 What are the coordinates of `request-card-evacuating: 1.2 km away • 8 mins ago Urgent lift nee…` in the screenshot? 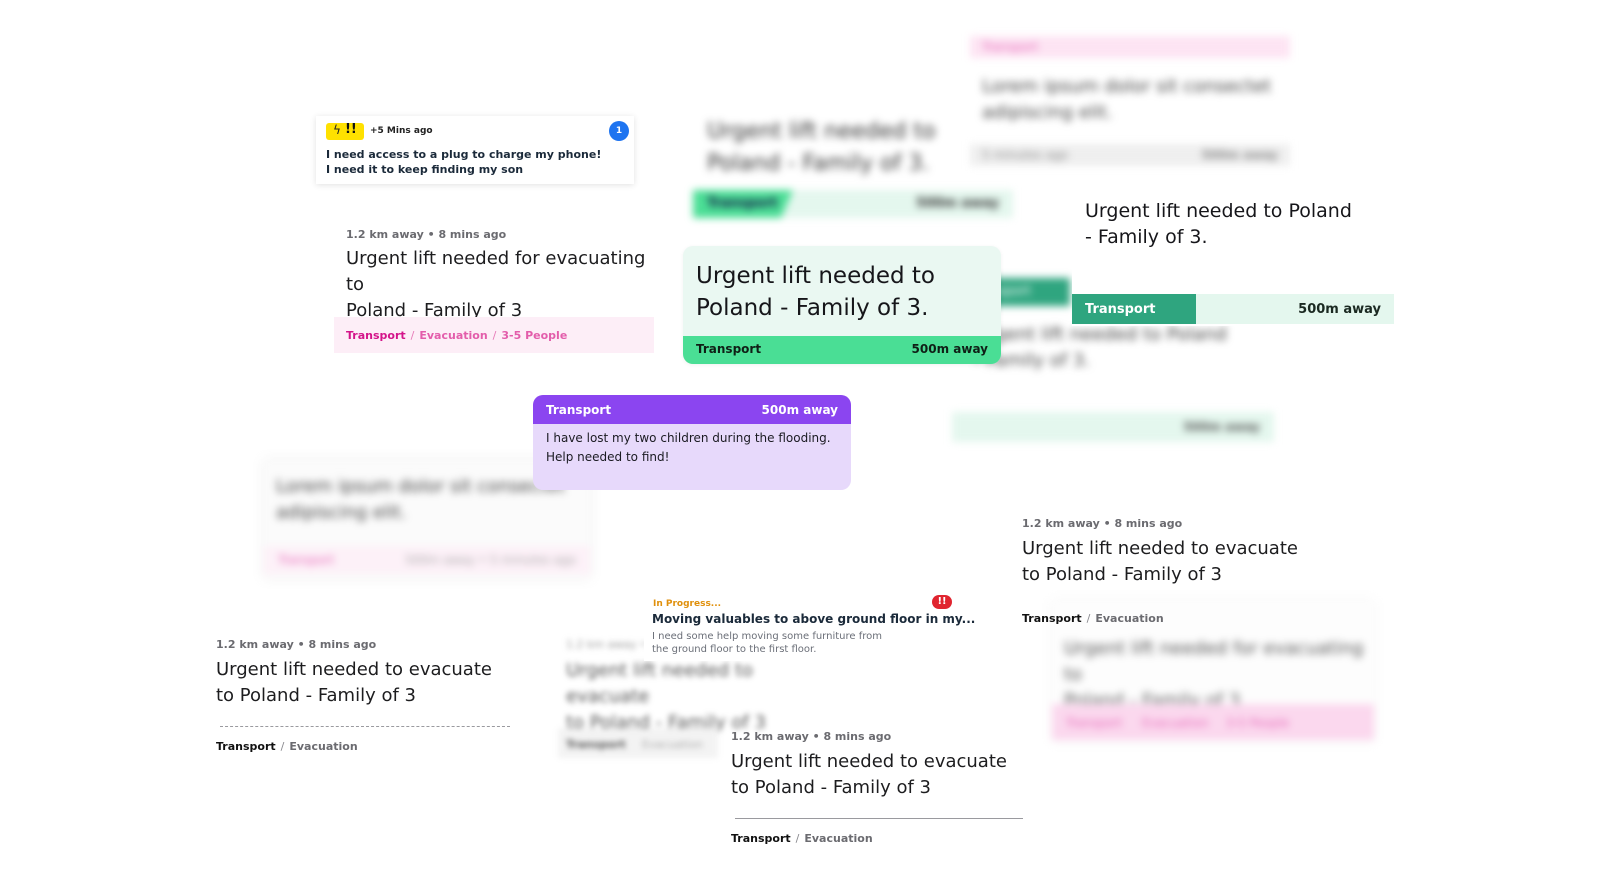 It's located at (494, 290).